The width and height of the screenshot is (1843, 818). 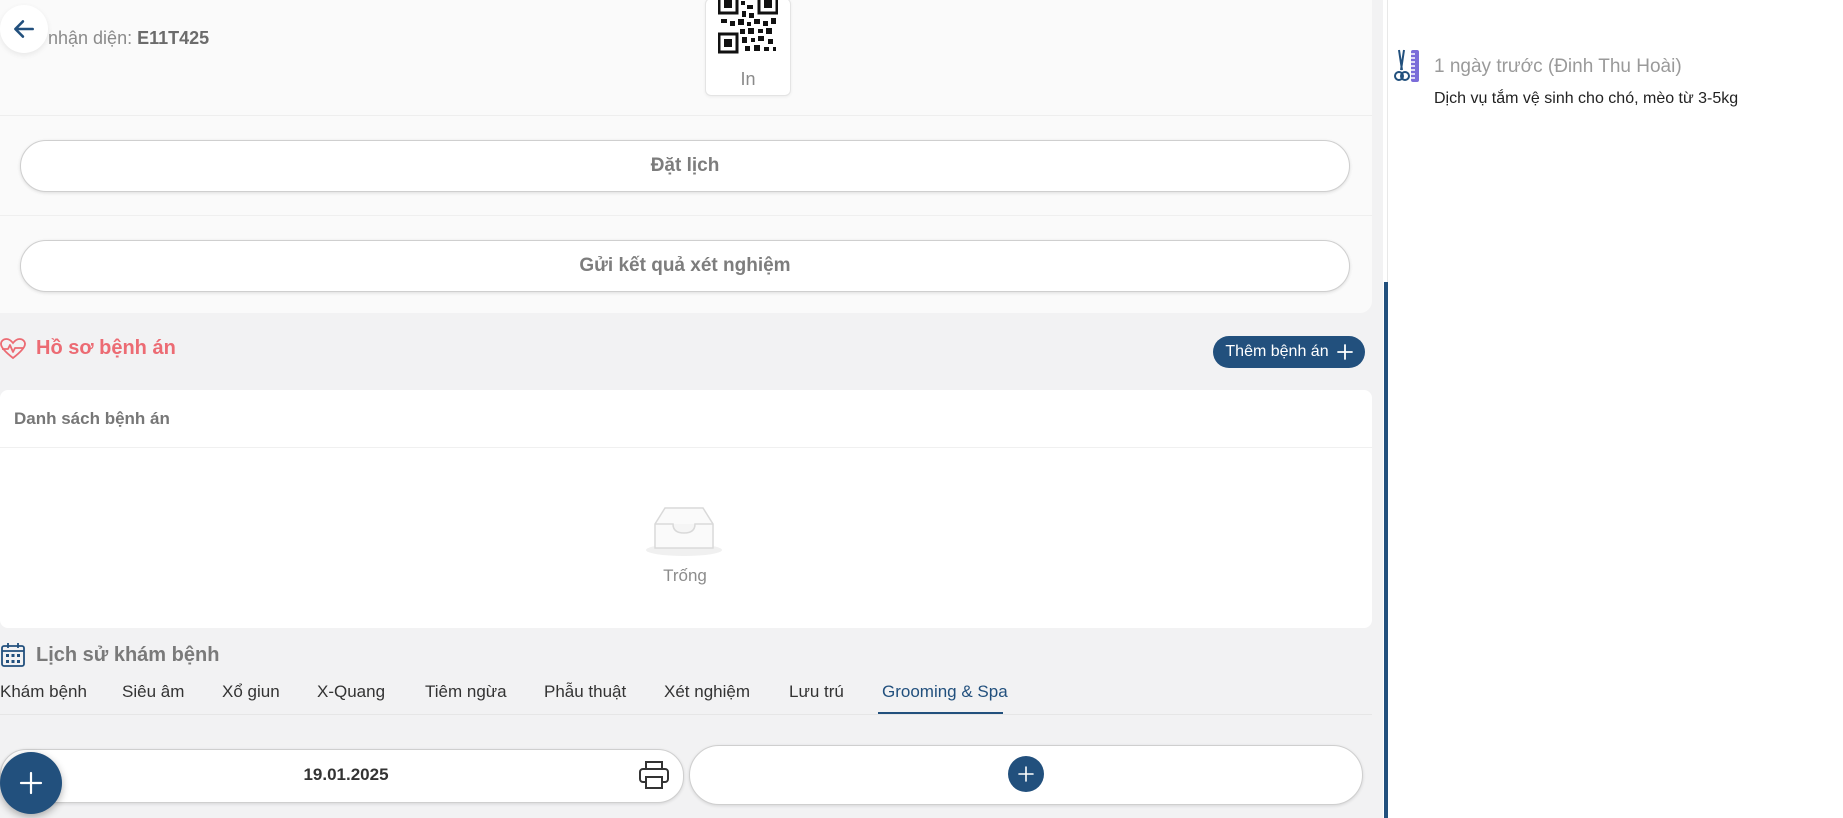 I want to click on qr-code-icon, so click(x=748, y=27).